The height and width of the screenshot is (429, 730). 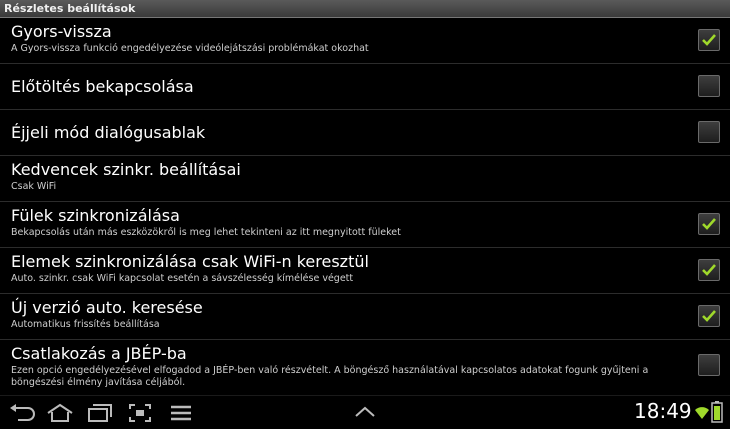 I want to click on wifi-icon, so click(x=702, y=413).